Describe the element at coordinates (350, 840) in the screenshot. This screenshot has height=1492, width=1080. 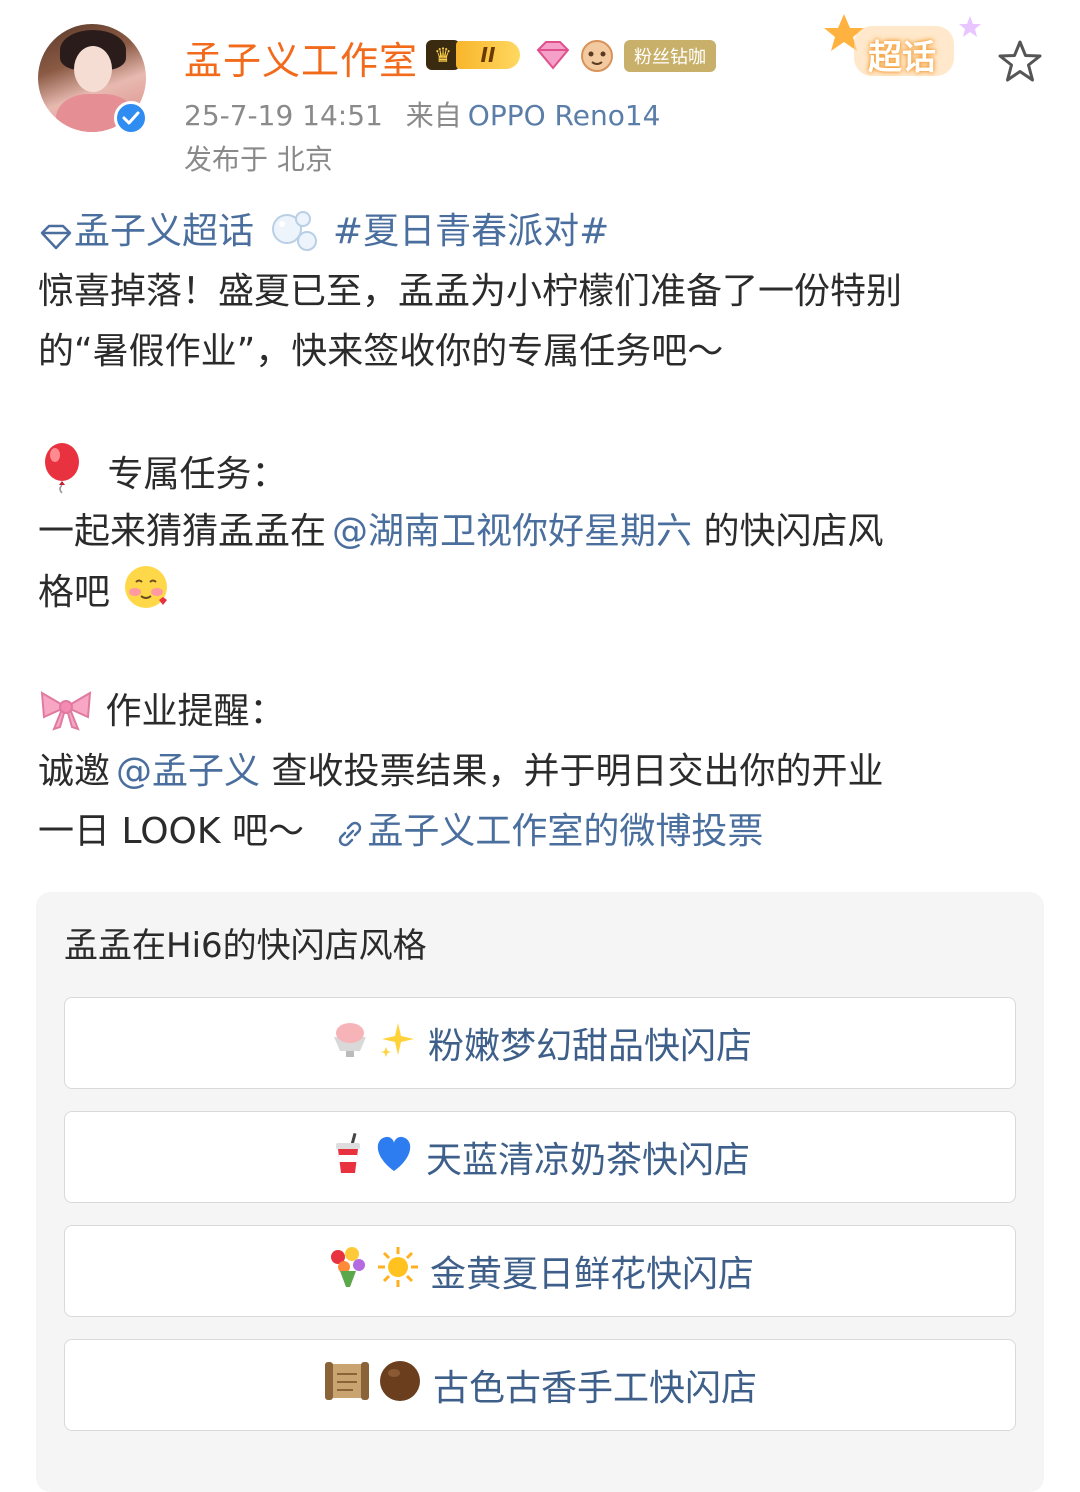
I see `link-icon` at that location.